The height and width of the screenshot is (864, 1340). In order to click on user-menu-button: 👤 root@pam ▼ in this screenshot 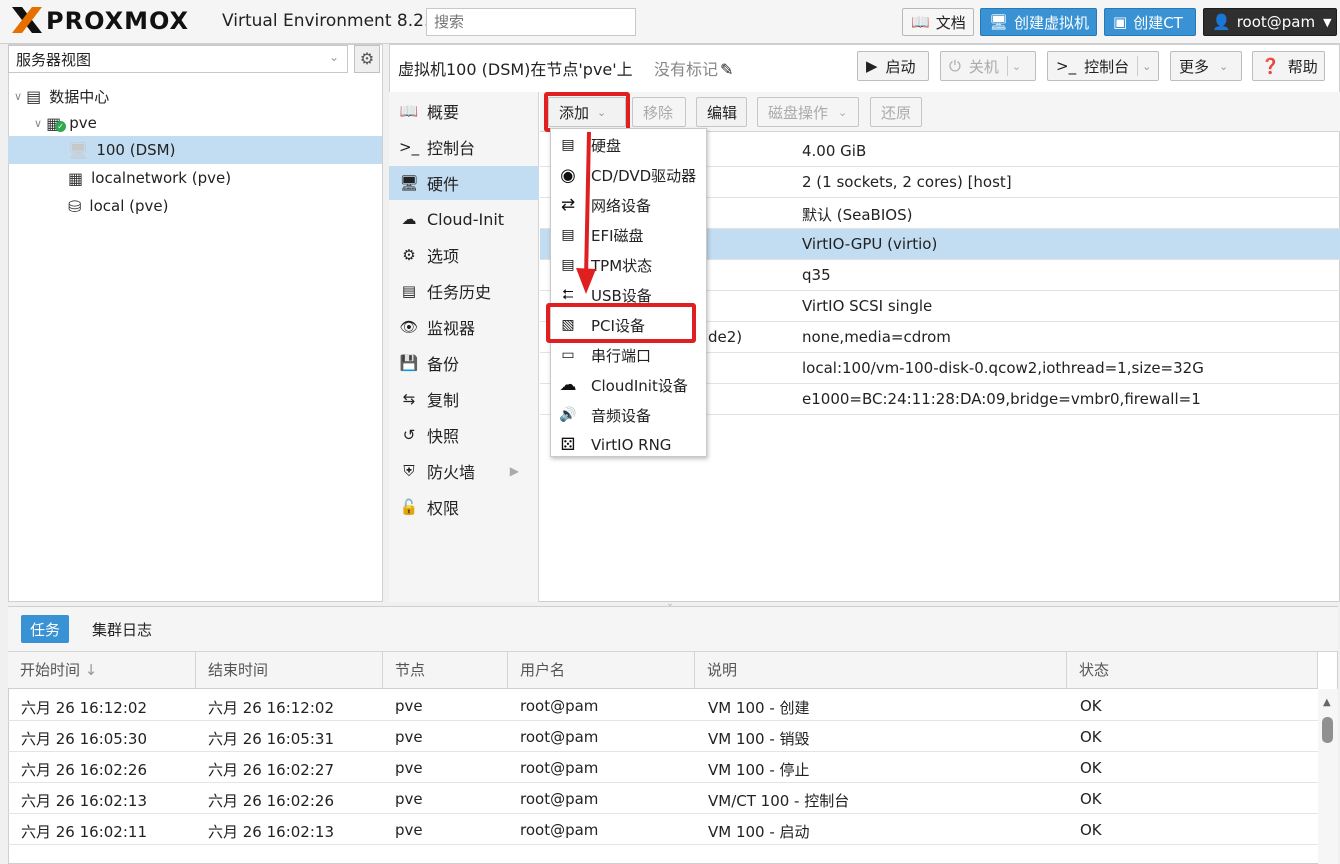, I will do `click(1270, 22)`.